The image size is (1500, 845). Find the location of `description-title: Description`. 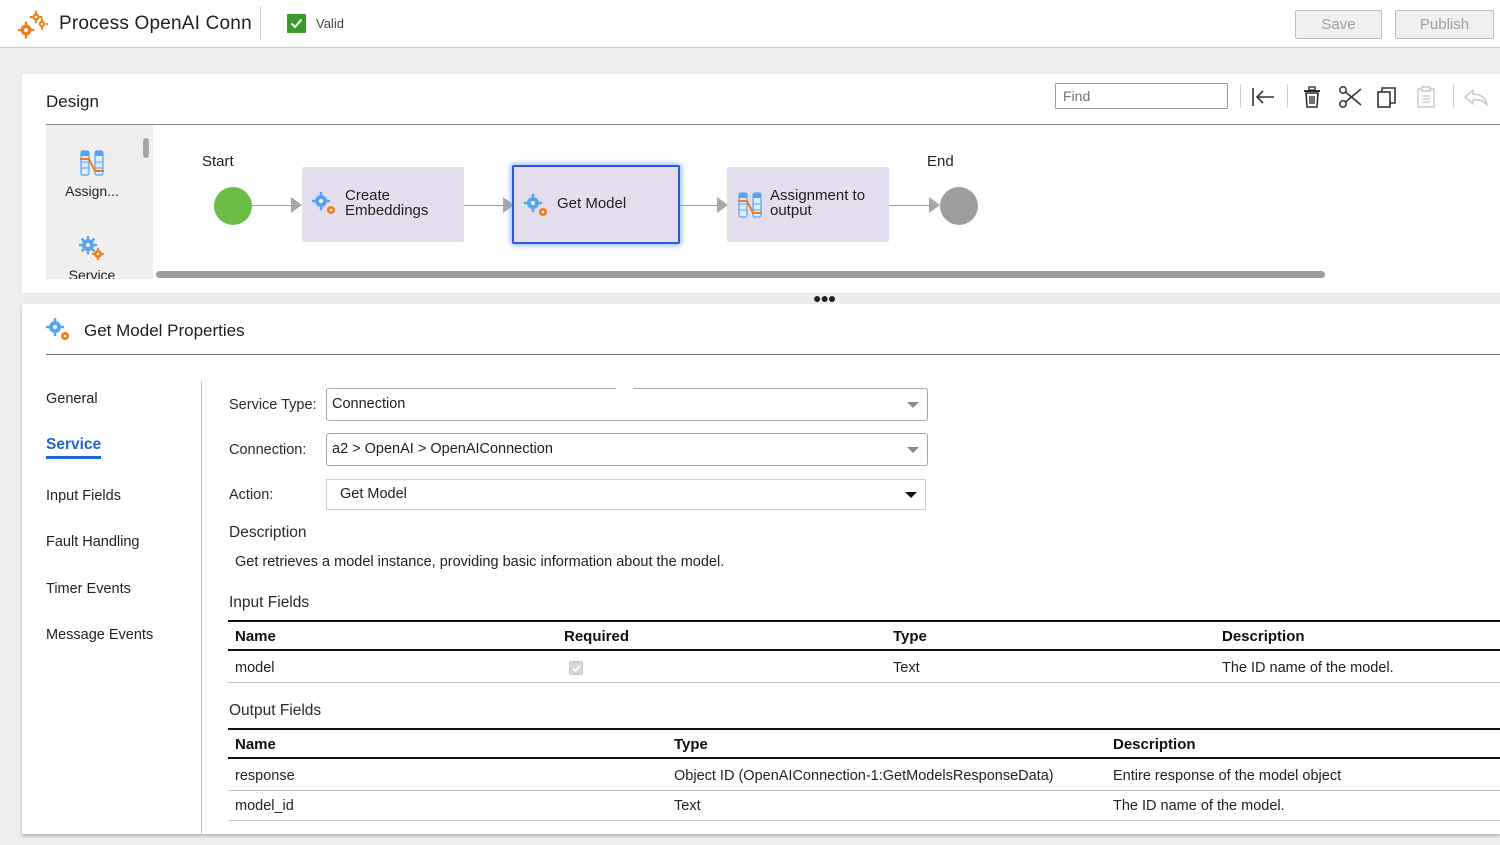

description-title: Description is located at coordinates (268, 532).